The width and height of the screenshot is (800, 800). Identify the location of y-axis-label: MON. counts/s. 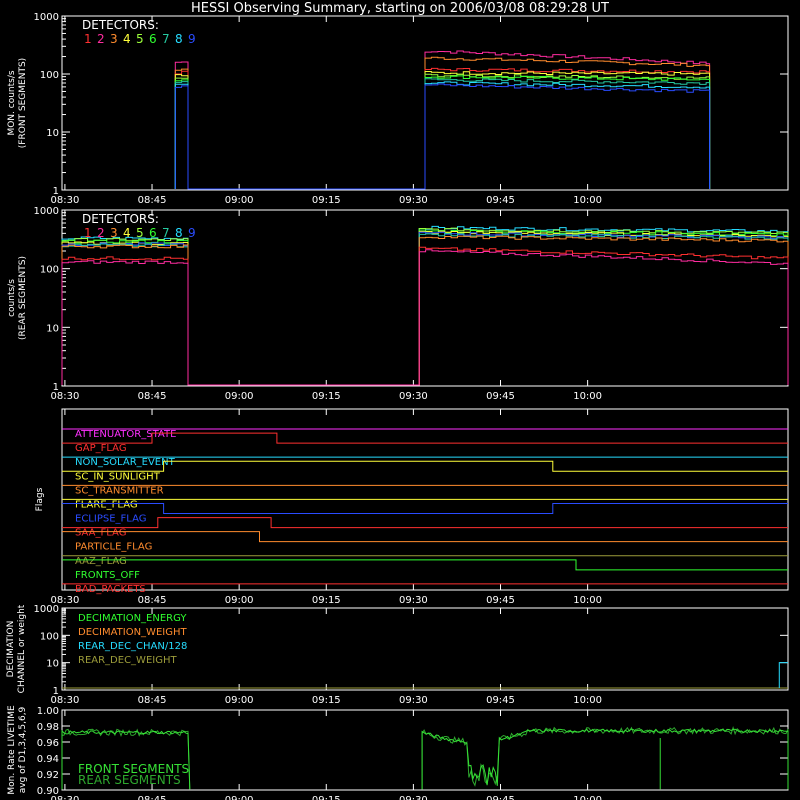
(12, 102).